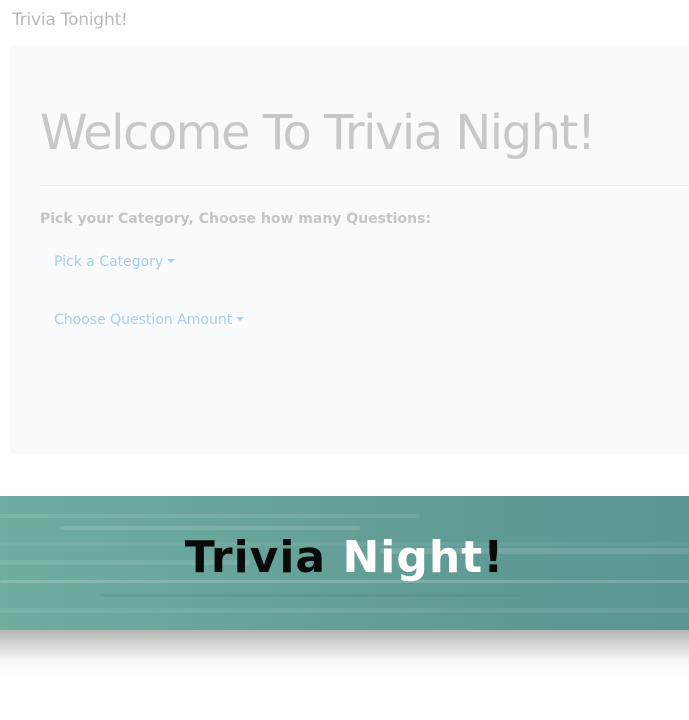 Image resolution: width=689 pixels, height=720 pixels. I want to click on question-amount-dropdown-label: Choose Question Amount, so click(143, 320).